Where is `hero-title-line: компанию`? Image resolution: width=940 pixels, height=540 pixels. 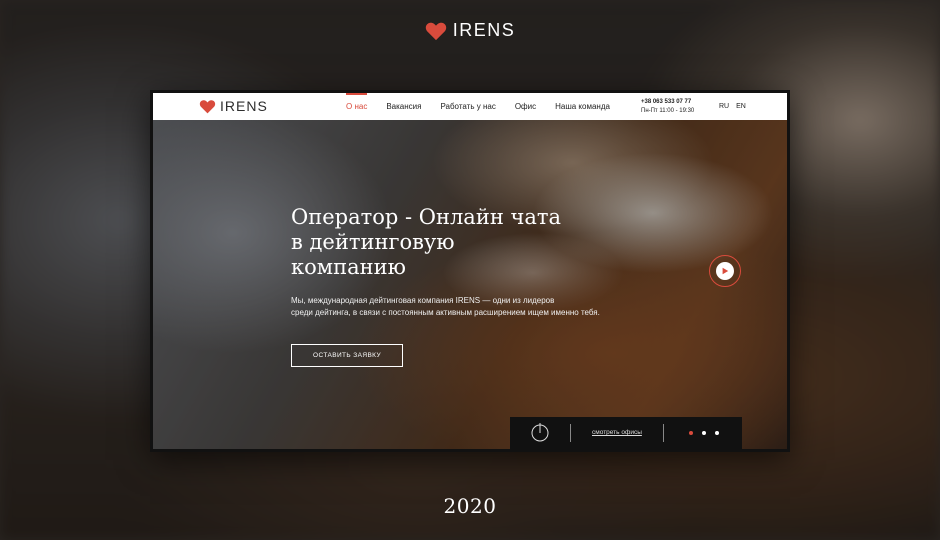 hero-title-line: компанию is located at coordinates (348, 267).